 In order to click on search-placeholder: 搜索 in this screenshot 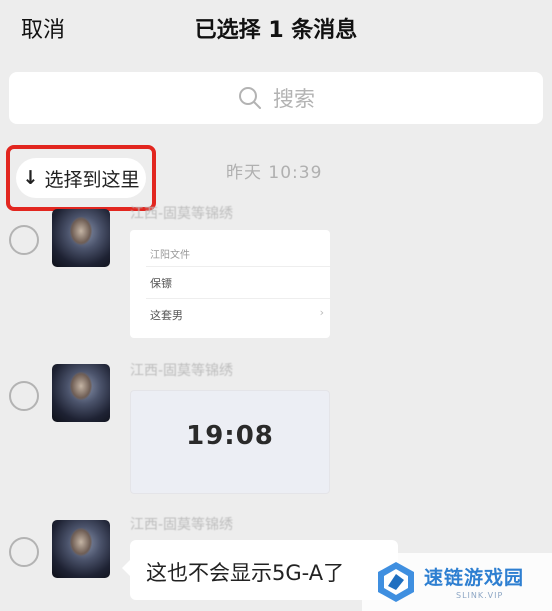, I will do `click(294, 99)`.